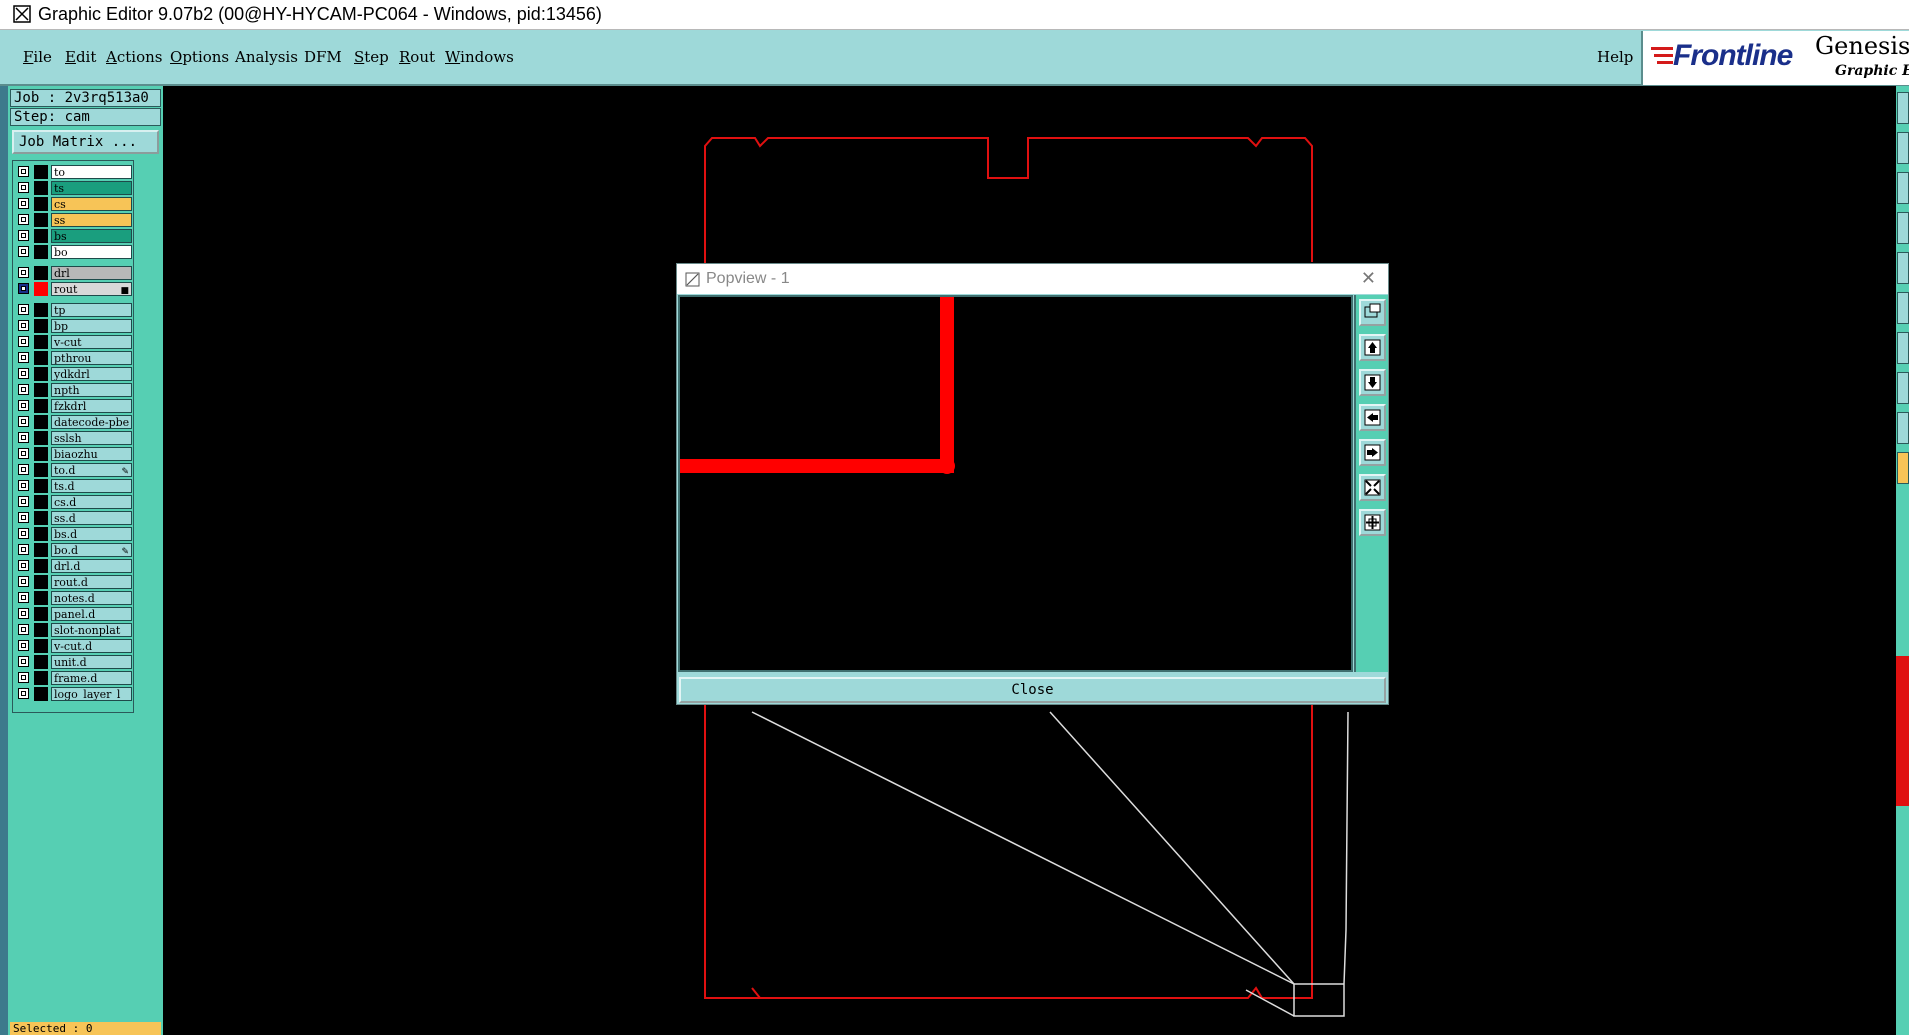 The width and height of the screenshot is (1909, 1035). I want to click on layer-name: v-cut.d, so click(91, 646).